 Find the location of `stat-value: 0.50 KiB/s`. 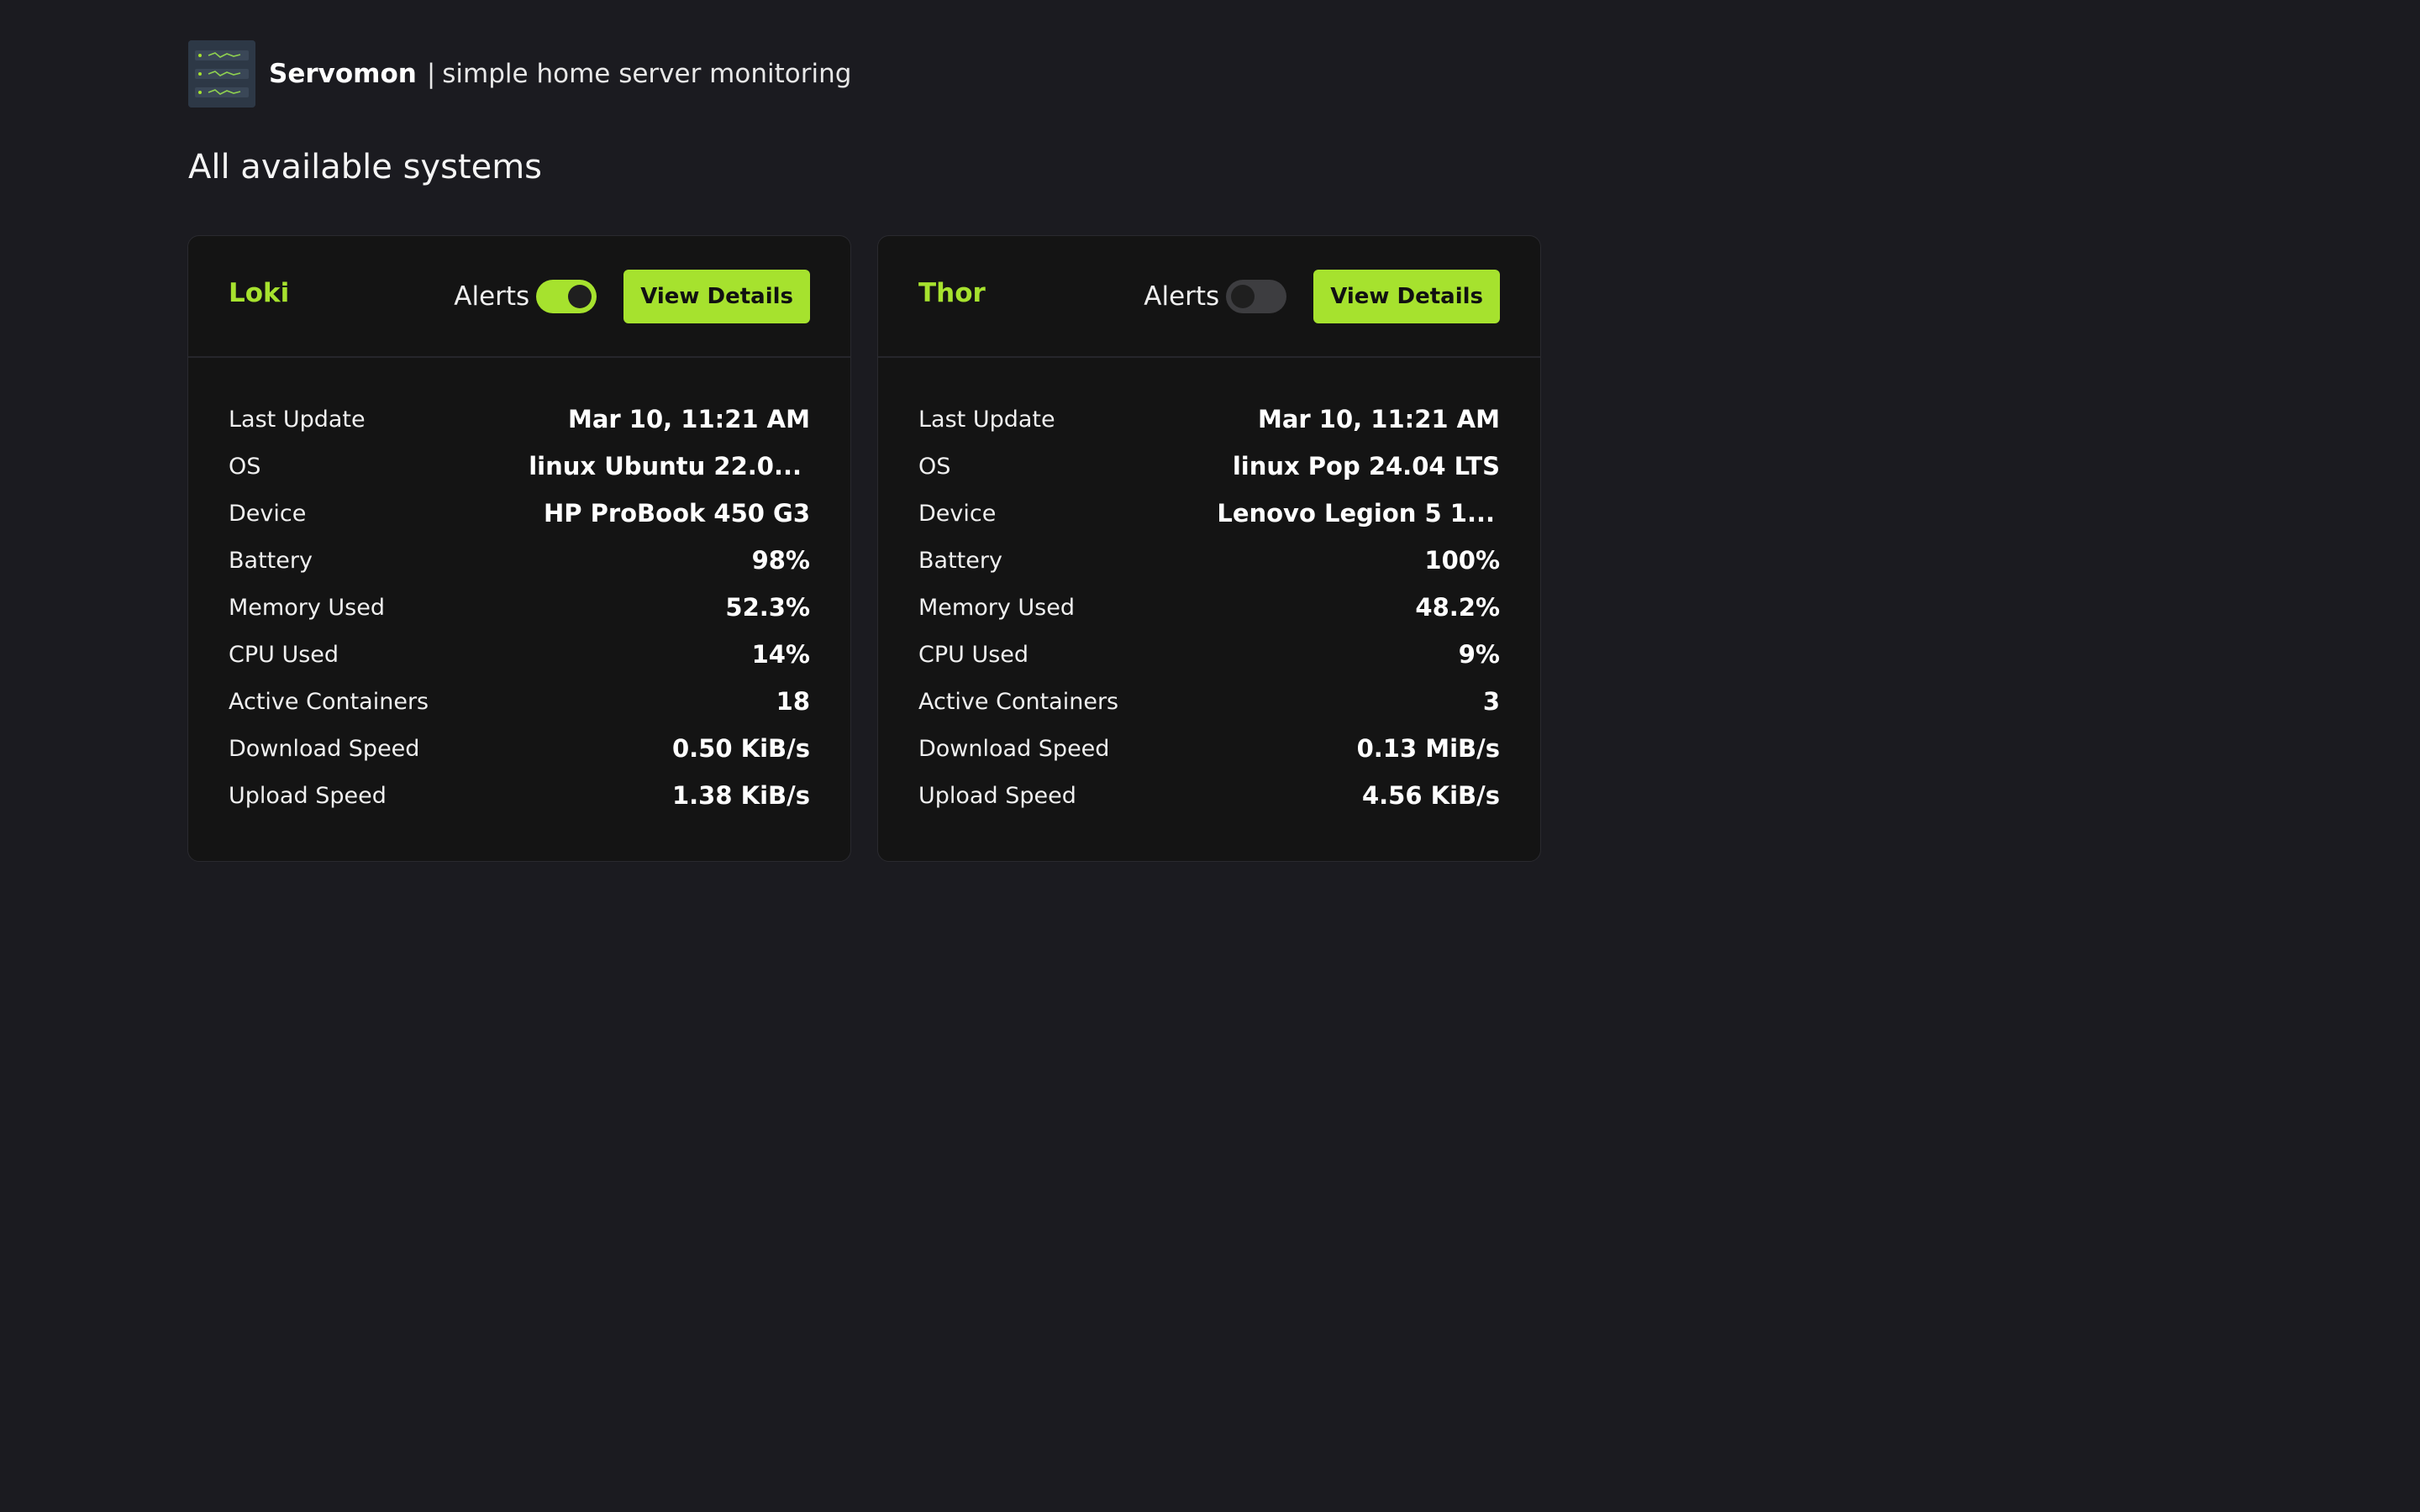

stat-value: 0.50 KiB/s is located at coordinates (740, 748).